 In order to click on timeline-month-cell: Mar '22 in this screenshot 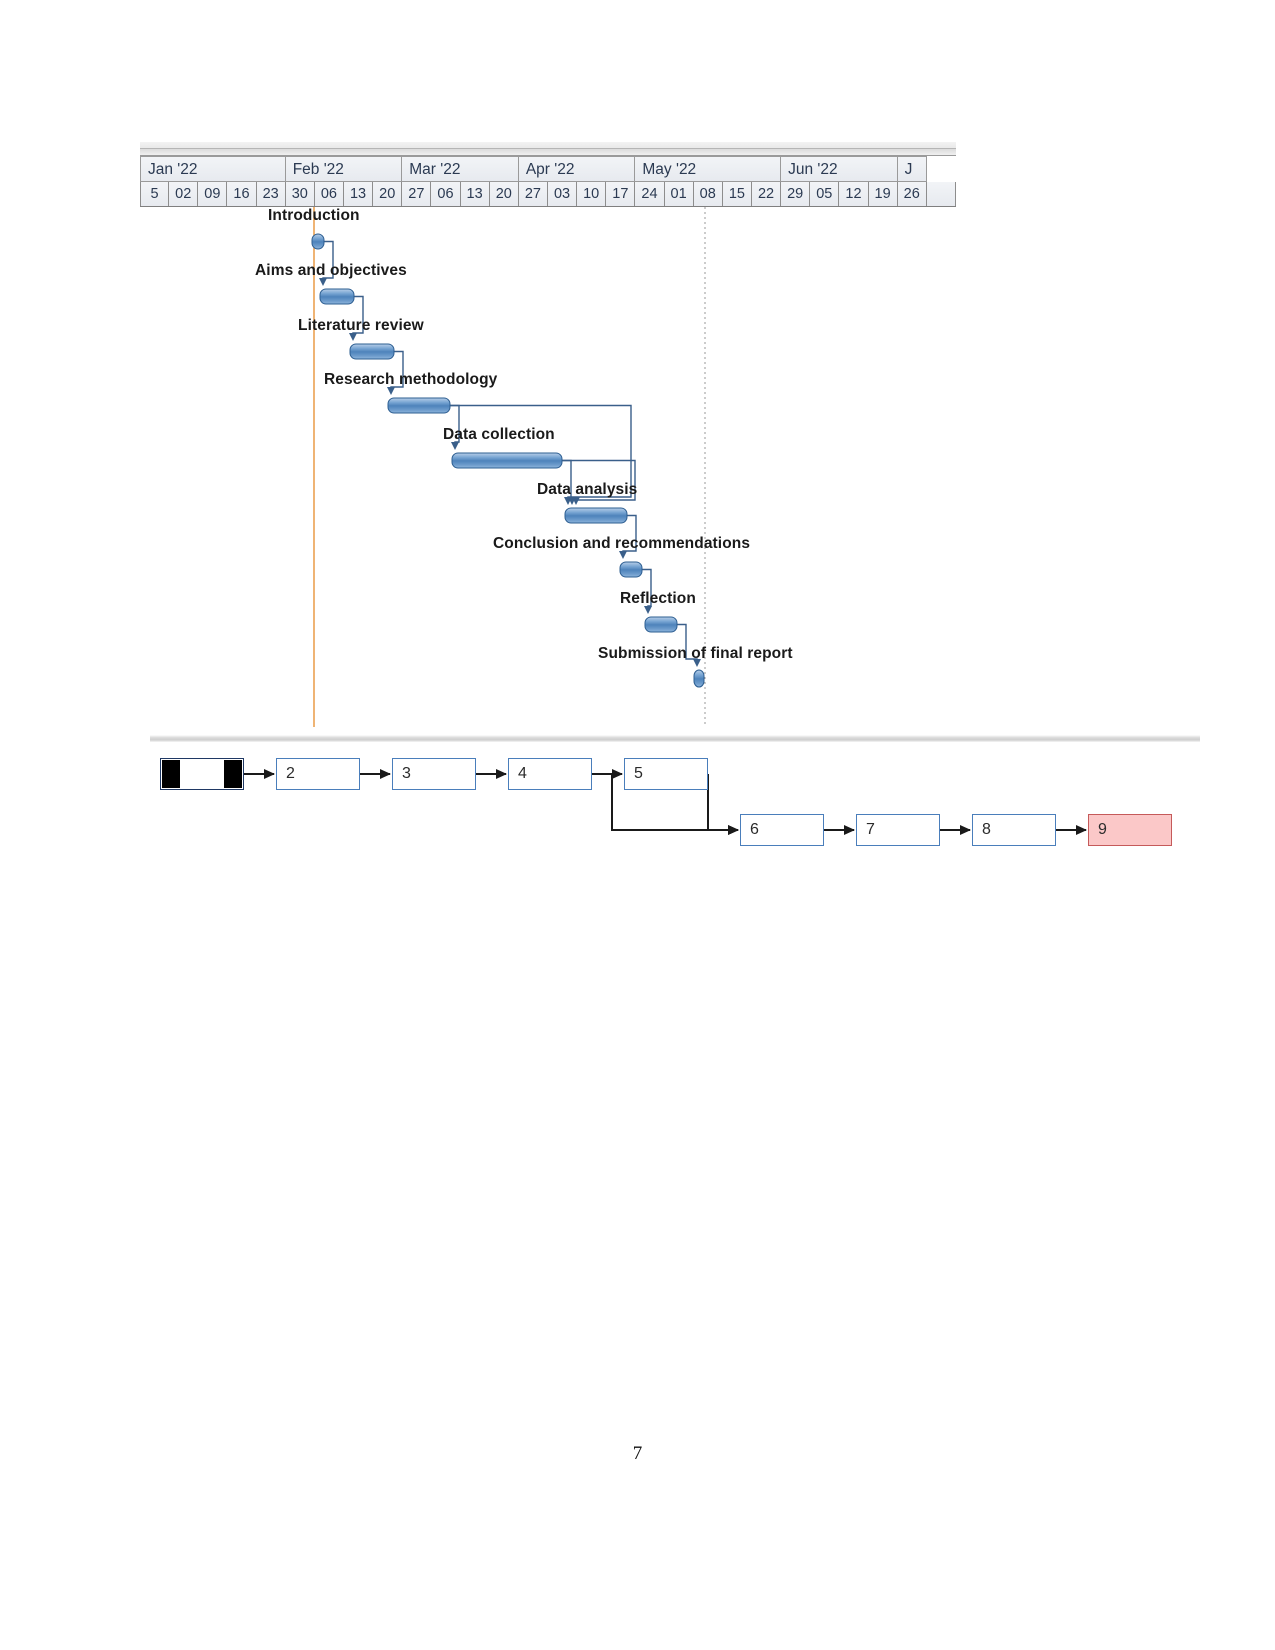, I will do `click(460, 169)`.